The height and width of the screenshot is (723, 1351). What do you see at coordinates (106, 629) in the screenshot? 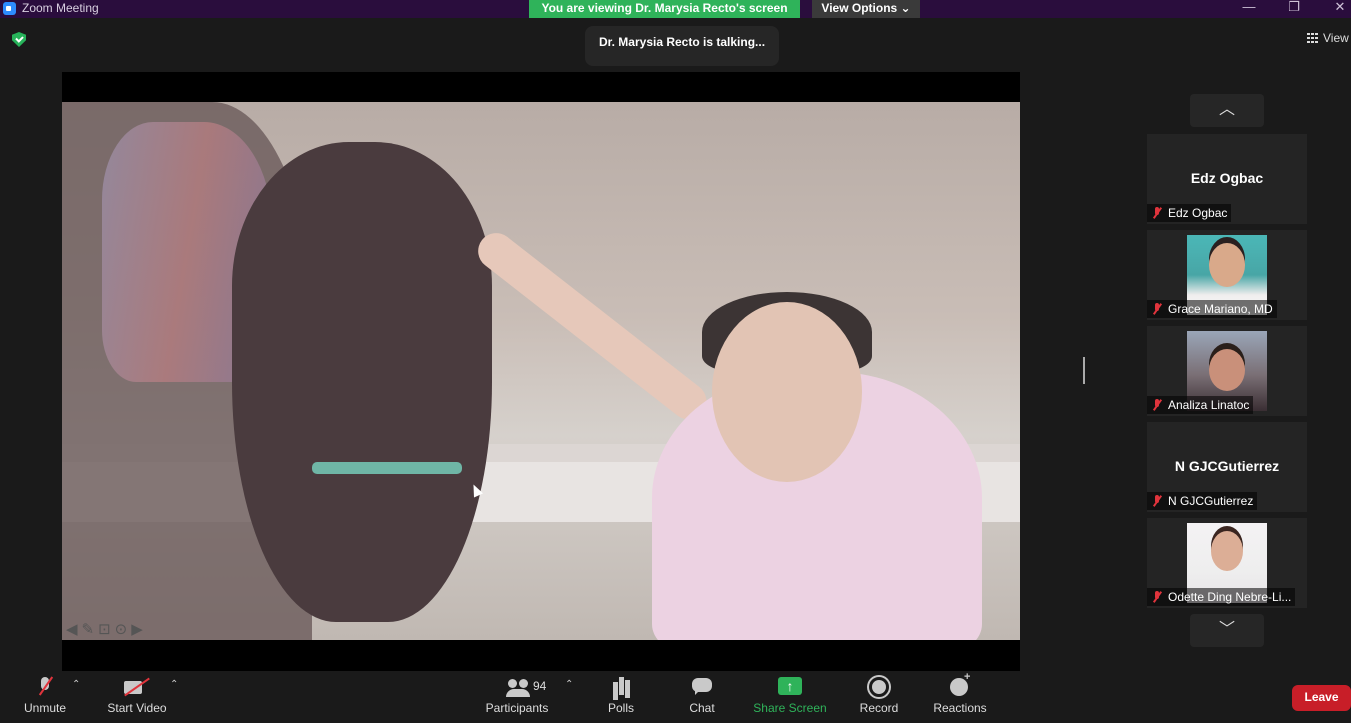
I see `slide-controls: ◀✎⊡⊙▶` at bounding box center [106, 629].